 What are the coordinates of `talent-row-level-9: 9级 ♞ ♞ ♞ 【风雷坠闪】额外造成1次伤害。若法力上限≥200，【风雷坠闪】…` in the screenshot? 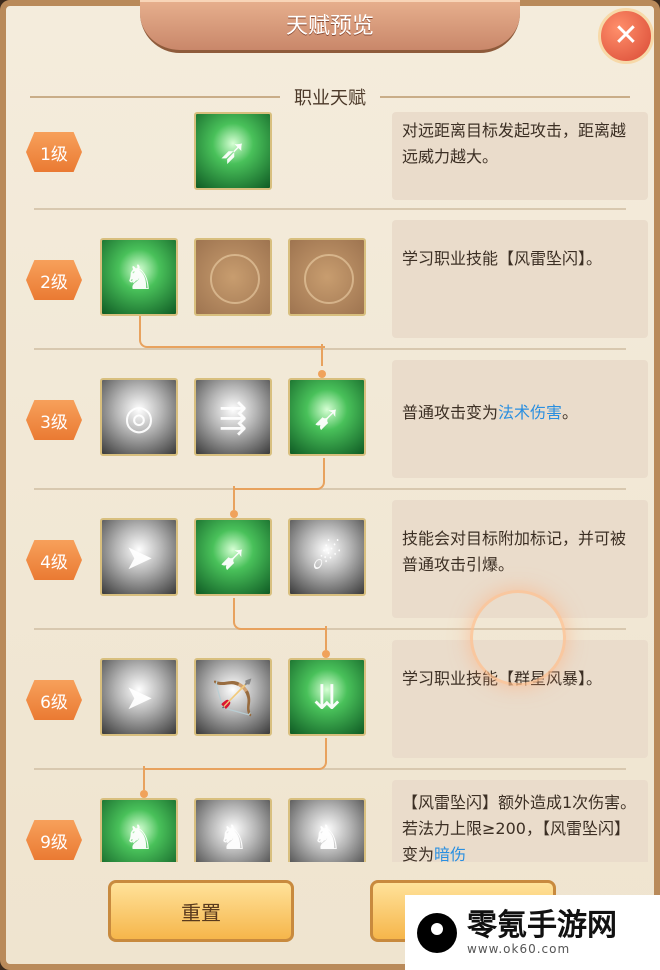 It's located at (330, 816).